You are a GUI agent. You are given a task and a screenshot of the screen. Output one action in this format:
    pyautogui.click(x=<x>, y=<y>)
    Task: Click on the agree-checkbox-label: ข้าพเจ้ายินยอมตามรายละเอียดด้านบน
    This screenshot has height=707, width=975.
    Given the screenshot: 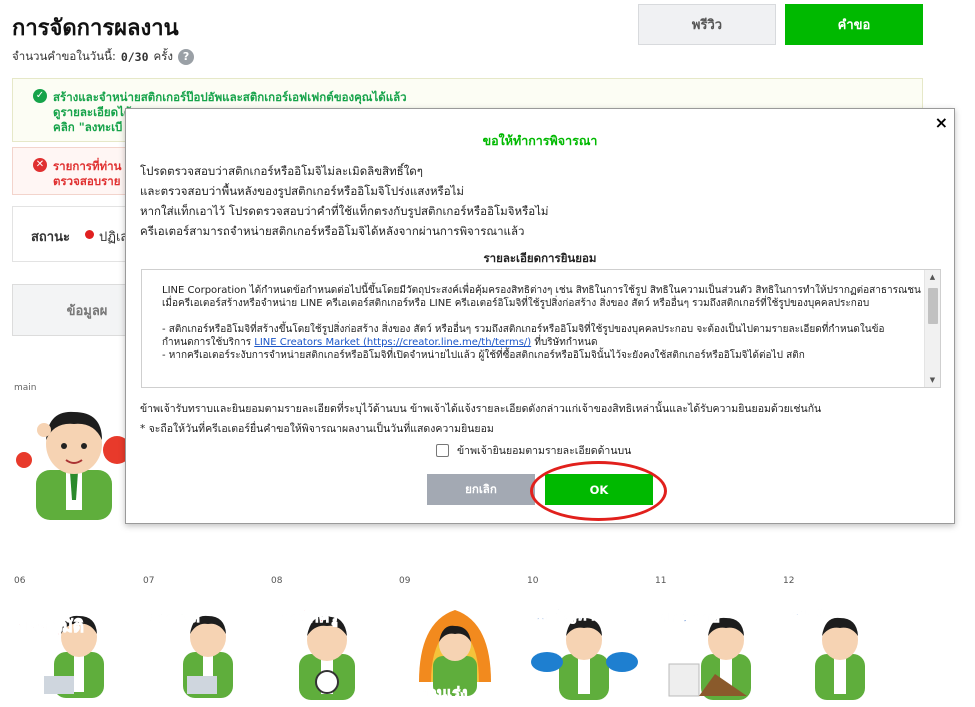 What is the action you would take?
    pyautogui.click(x=544, y=451)
    